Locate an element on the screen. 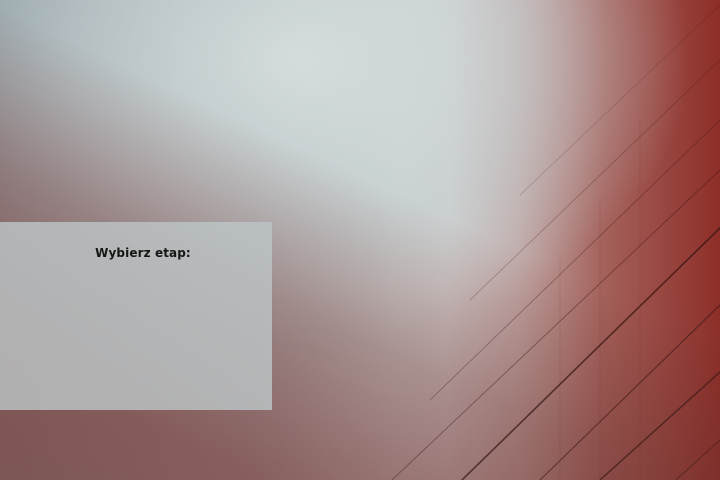 Image resolution: width=720 pixels, height=480 pixels. stage-select-title: Wybierz etap: is located at coordinates (143, 253).